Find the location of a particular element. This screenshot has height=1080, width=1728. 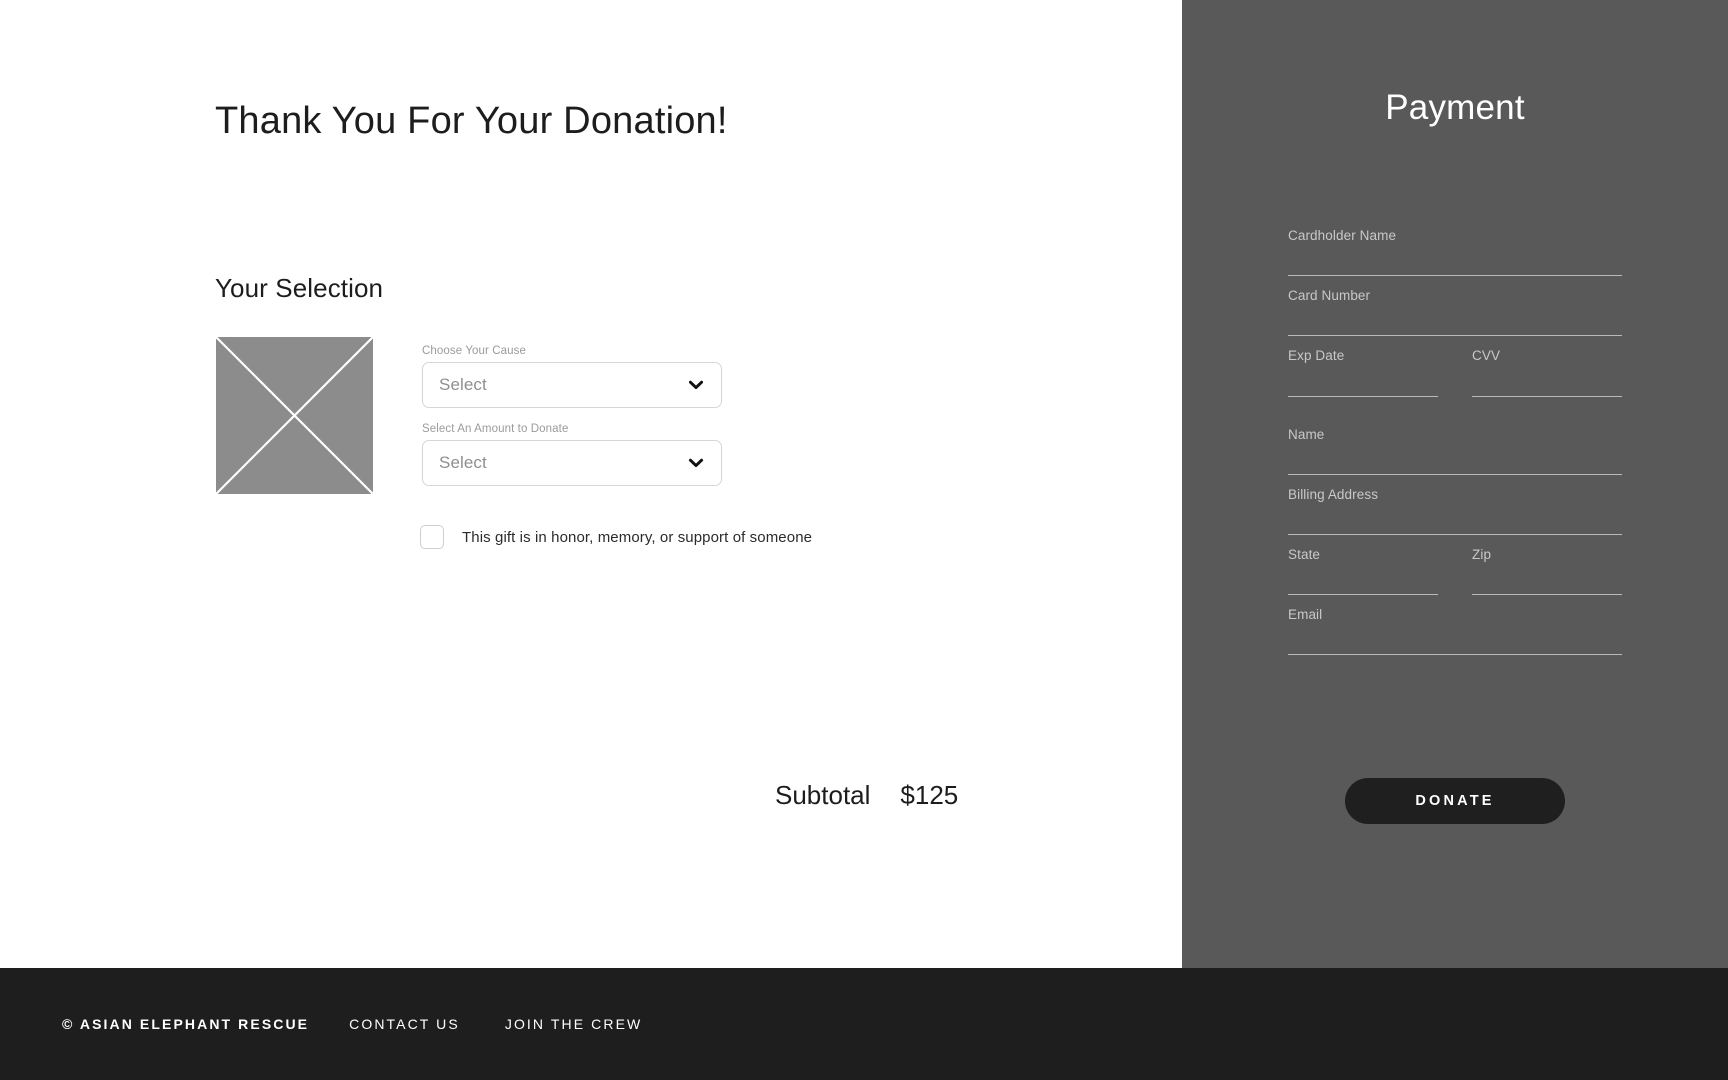

cause-label: Choose Your Cause is located at coordinates (474, 351).